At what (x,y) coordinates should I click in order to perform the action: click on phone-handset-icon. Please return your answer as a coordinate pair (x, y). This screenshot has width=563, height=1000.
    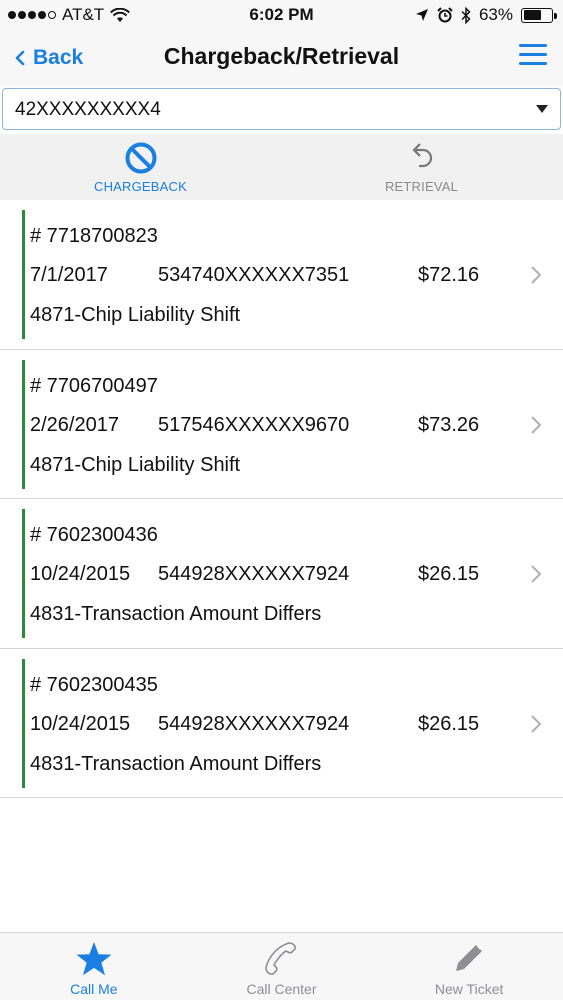
    Looking at the image, I should click on (281, 958).